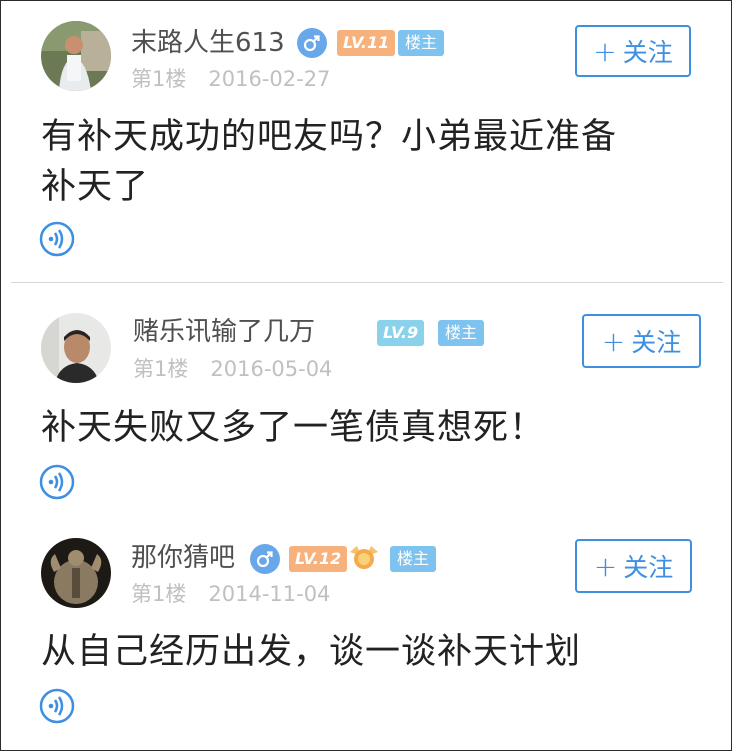 The image size is (732, 751). I want to click on post-content: 补天失败又多了一笔债真想死！, so click(293, 428).